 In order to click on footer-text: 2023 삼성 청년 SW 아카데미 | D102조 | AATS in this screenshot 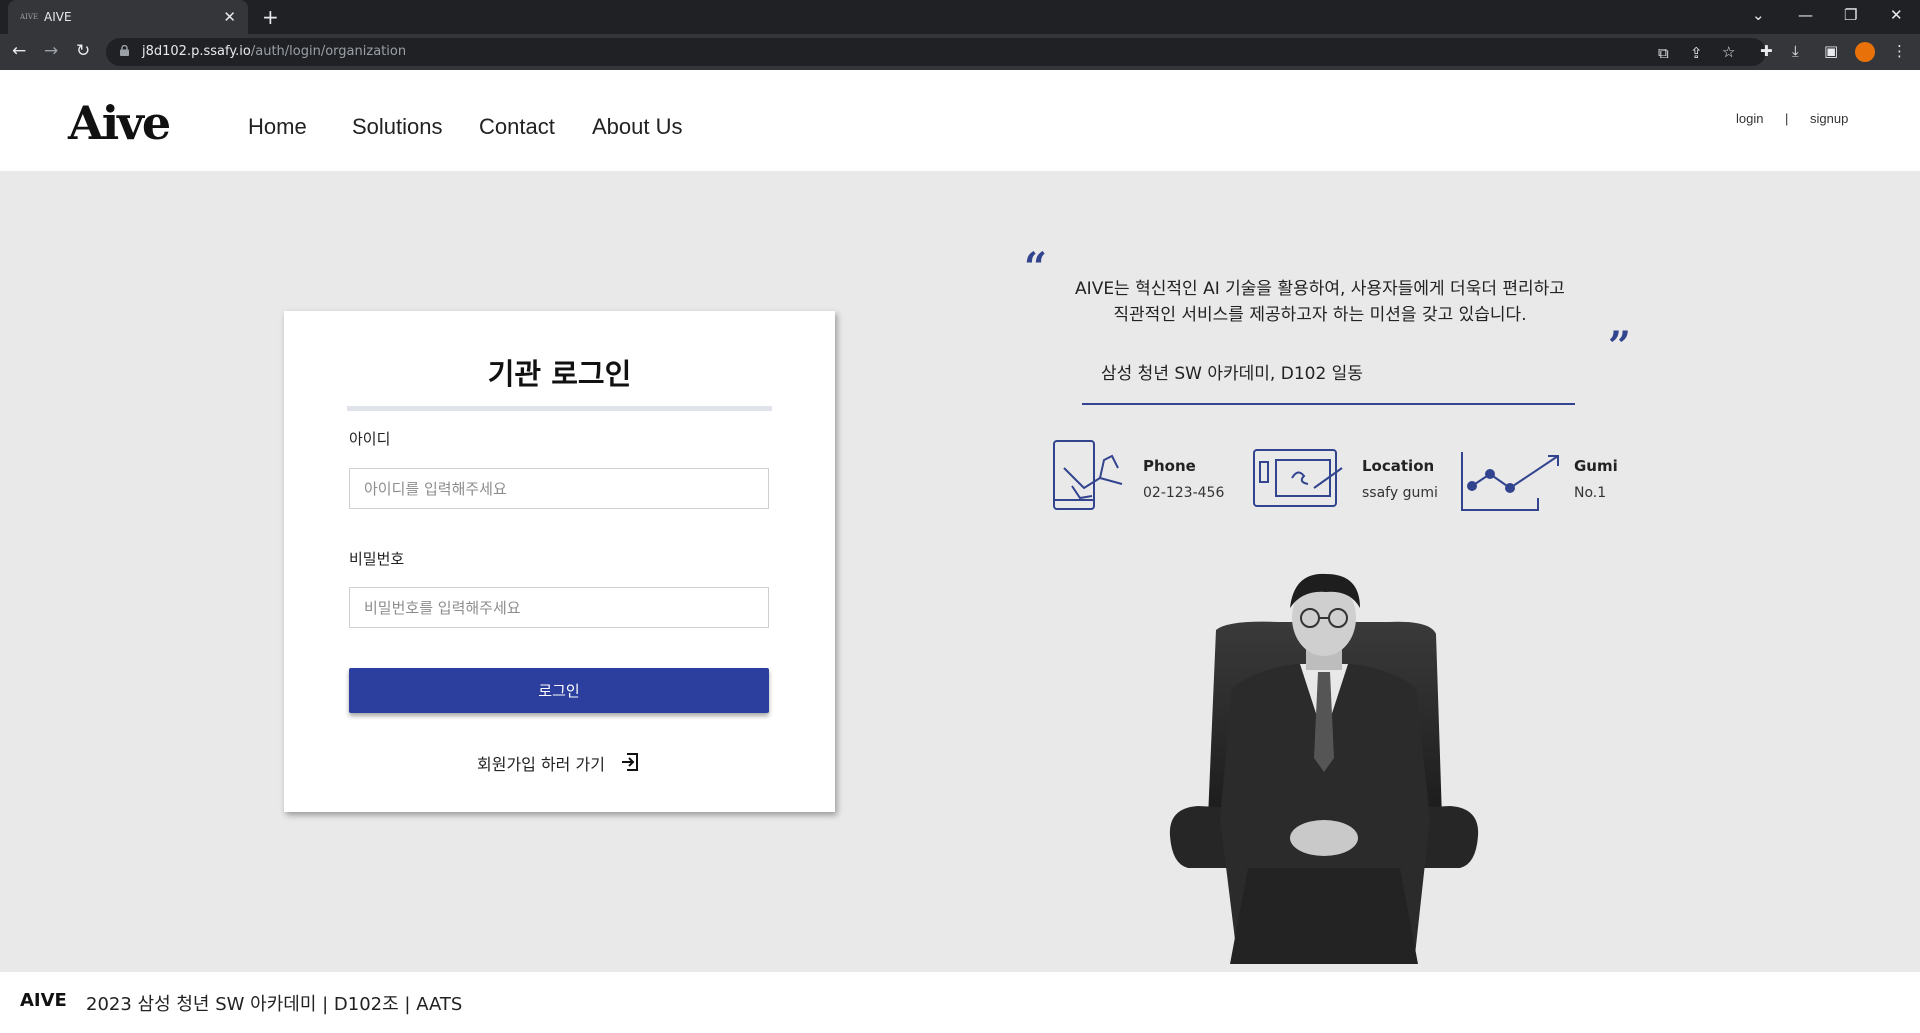, I will do `click(274, 1004)`.